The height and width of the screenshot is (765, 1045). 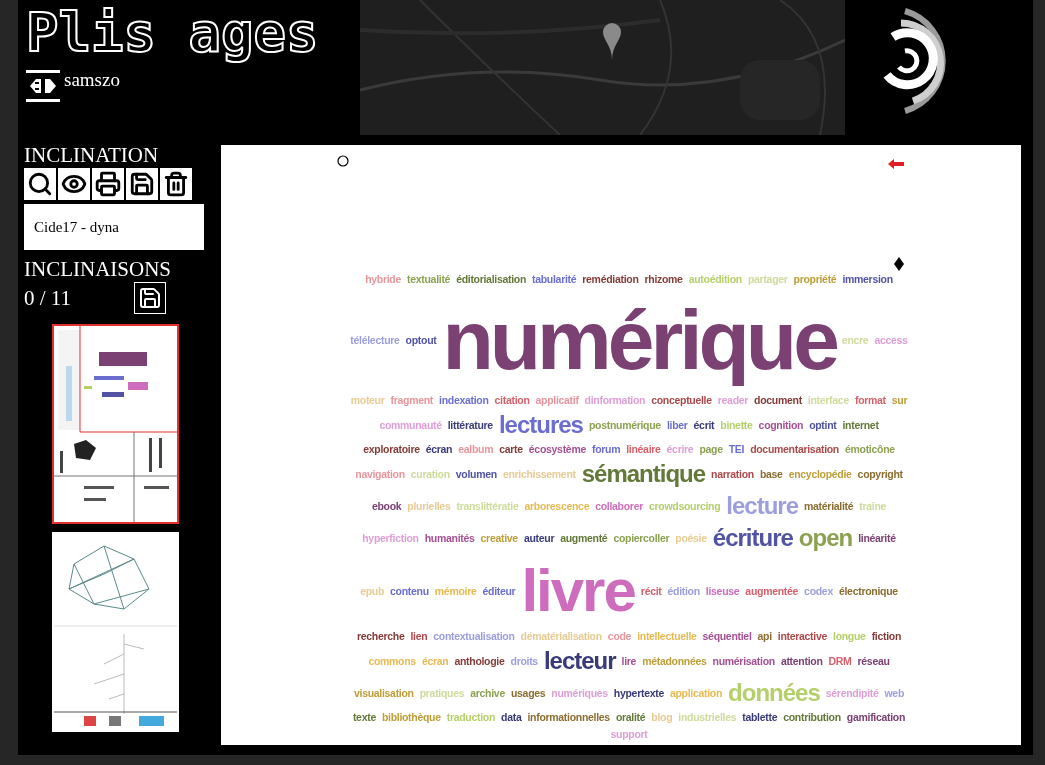 I want to click on cloud-word: intellectuelle, so click(x=667, y=636).